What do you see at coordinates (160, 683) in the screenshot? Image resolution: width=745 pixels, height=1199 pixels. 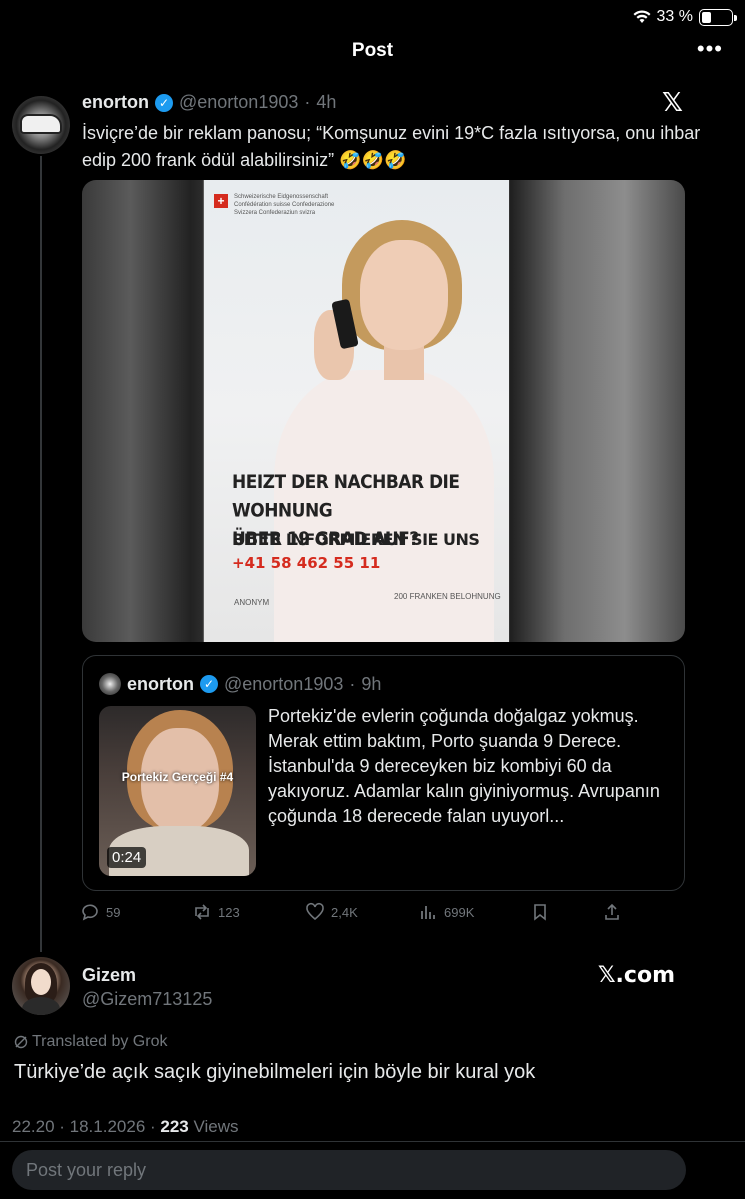 I see `quote-author-name: enorton` at bounding box center [160, 683].